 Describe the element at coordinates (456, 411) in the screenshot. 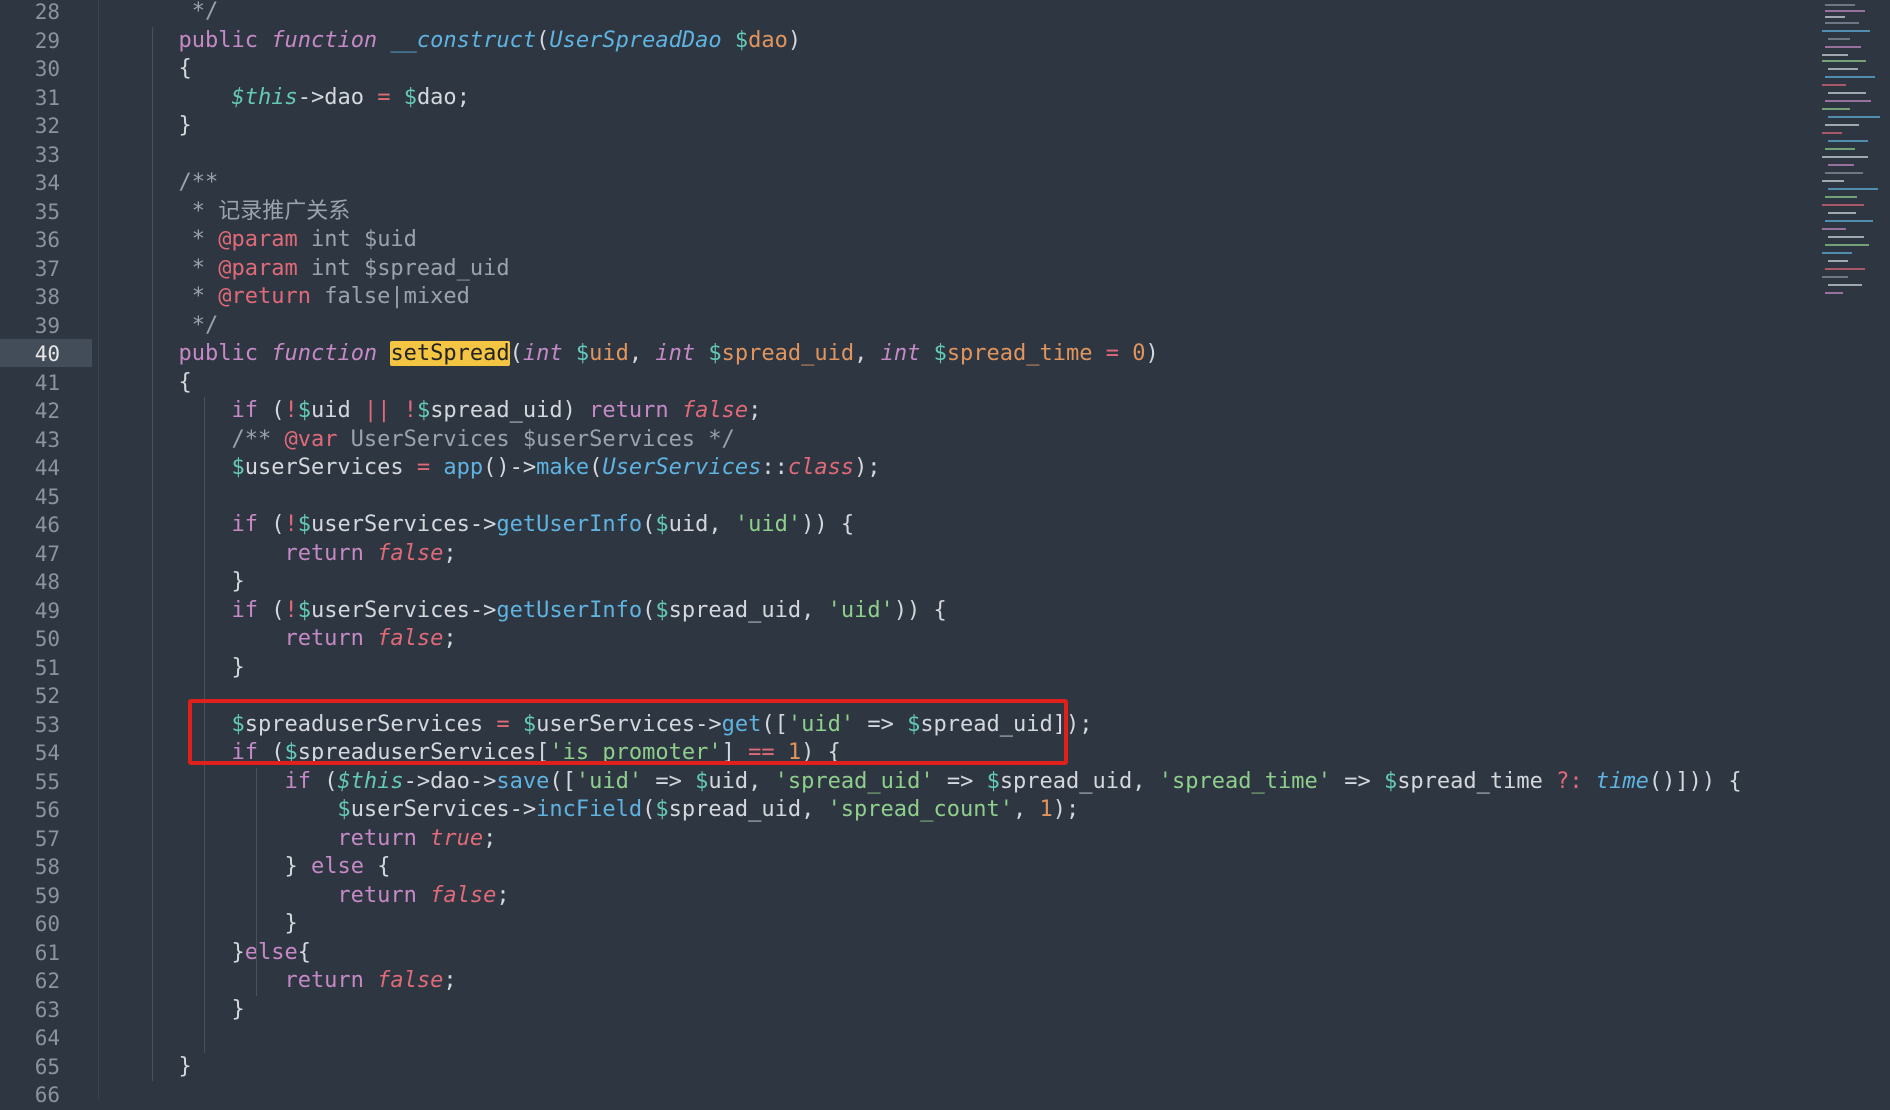

I see `code-line: if (!$uid || !$spread_uid) return false;` at that location.